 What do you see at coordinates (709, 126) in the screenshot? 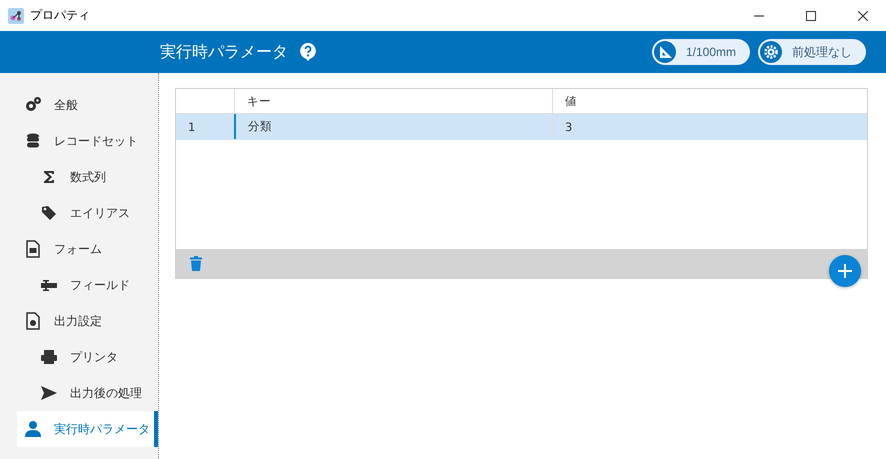
I see `table-cell: 3` at bounding box center [709, 126].